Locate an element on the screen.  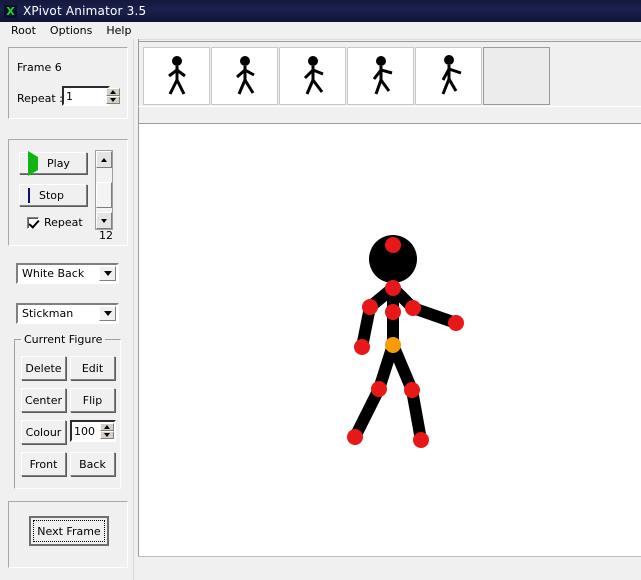
colour-figure-button: Colour is located at coordinates (43, 432).